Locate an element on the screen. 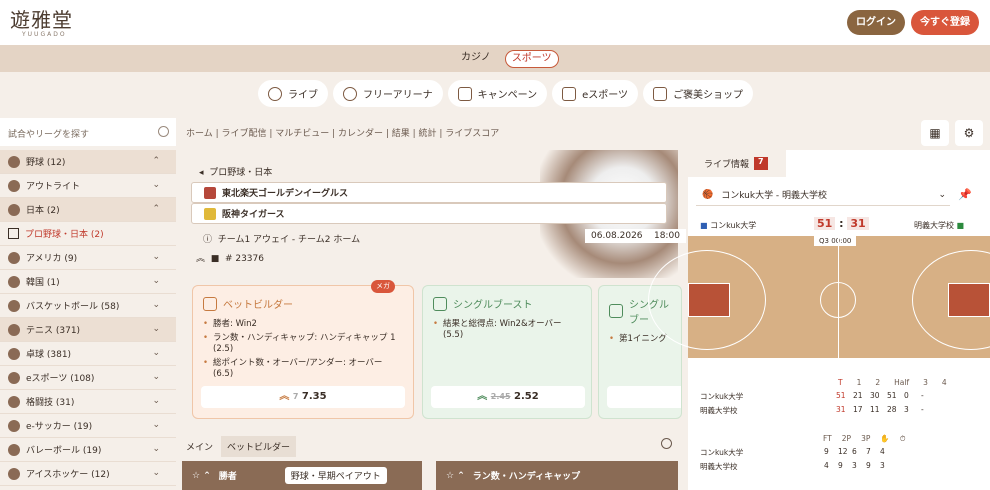 The image size is (990, 490). score-cell: 17 is located at coordinates (858, 409).